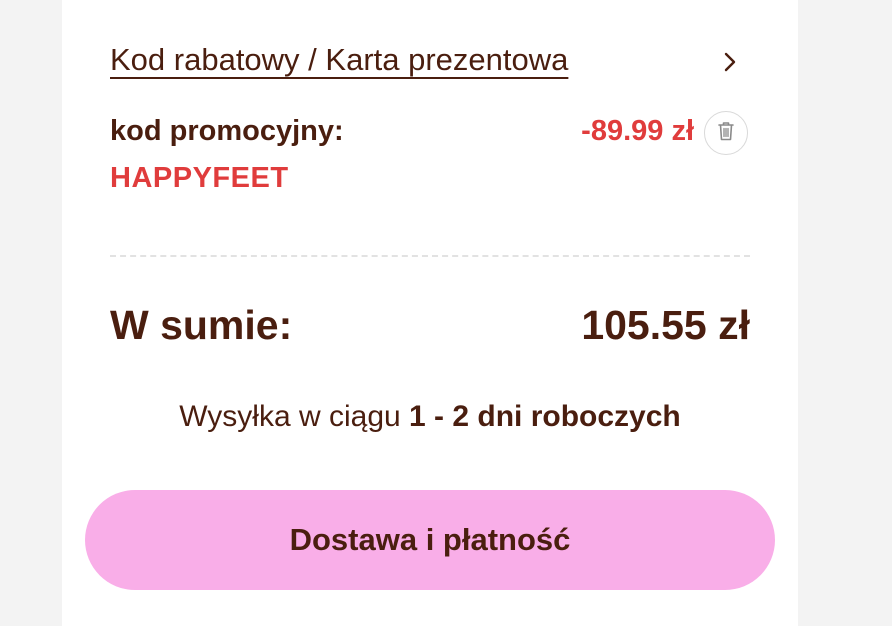 This screenshot has height=626, width=892. Describe the element at coordinates (199, 178) in the screenshot. I see `promo-code-value: HAPPYFEET` at that location.